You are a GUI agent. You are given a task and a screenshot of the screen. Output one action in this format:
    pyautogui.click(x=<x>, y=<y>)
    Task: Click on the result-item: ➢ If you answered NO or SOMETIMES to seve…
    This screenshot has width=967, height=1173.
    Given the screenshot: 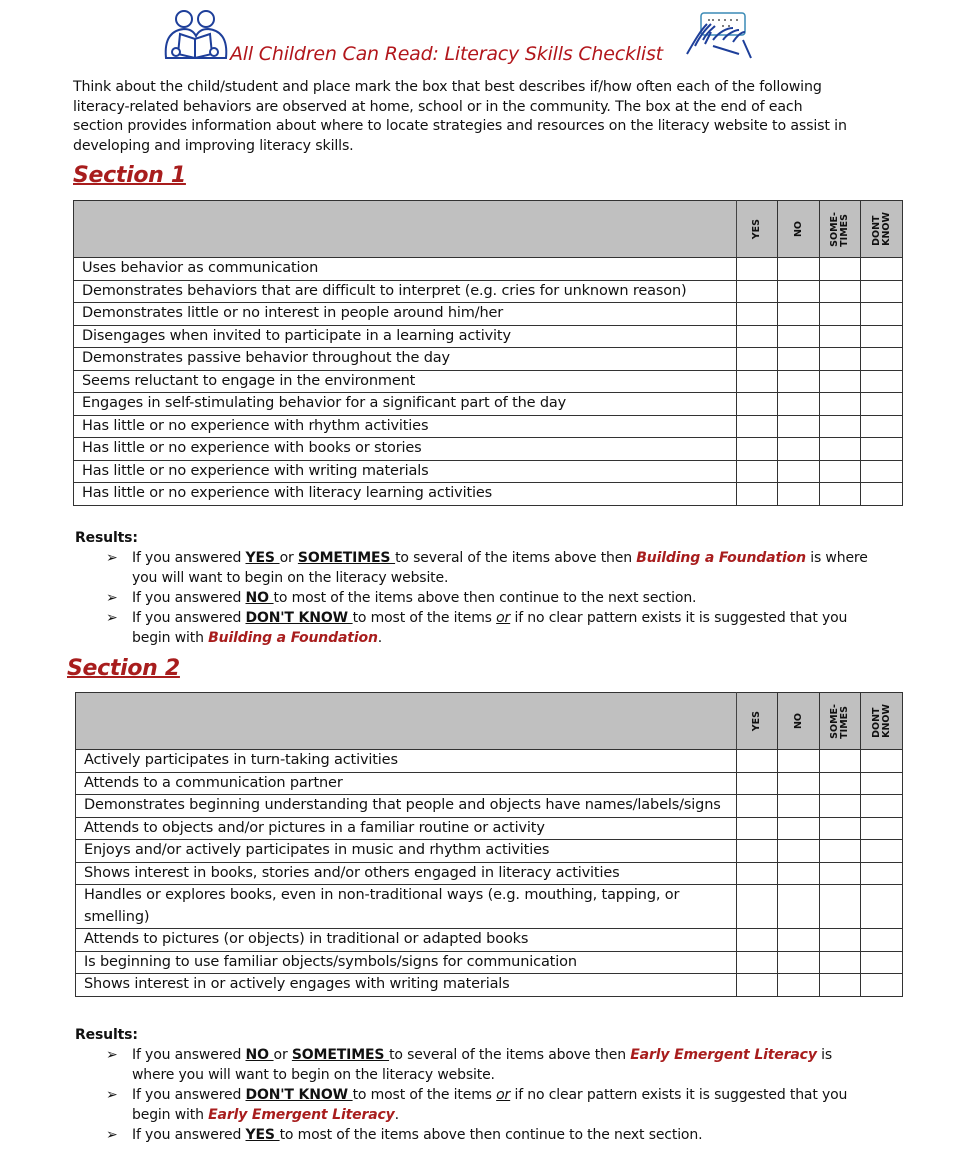 What is the action you would take?
    pyautogui.click(x=490, y=1065)
    